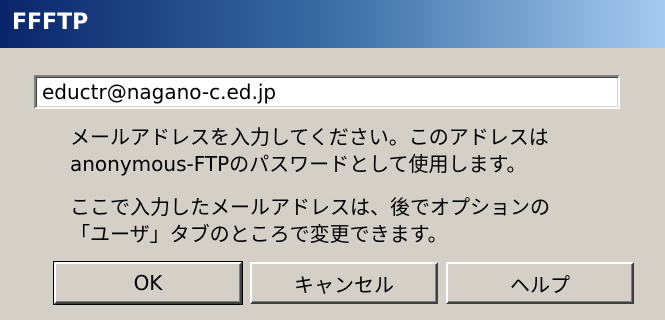  What do you see at coordinates (148, 283) in the screenshot?
I see `ok-button: OK` at bounding box center [148, 283].